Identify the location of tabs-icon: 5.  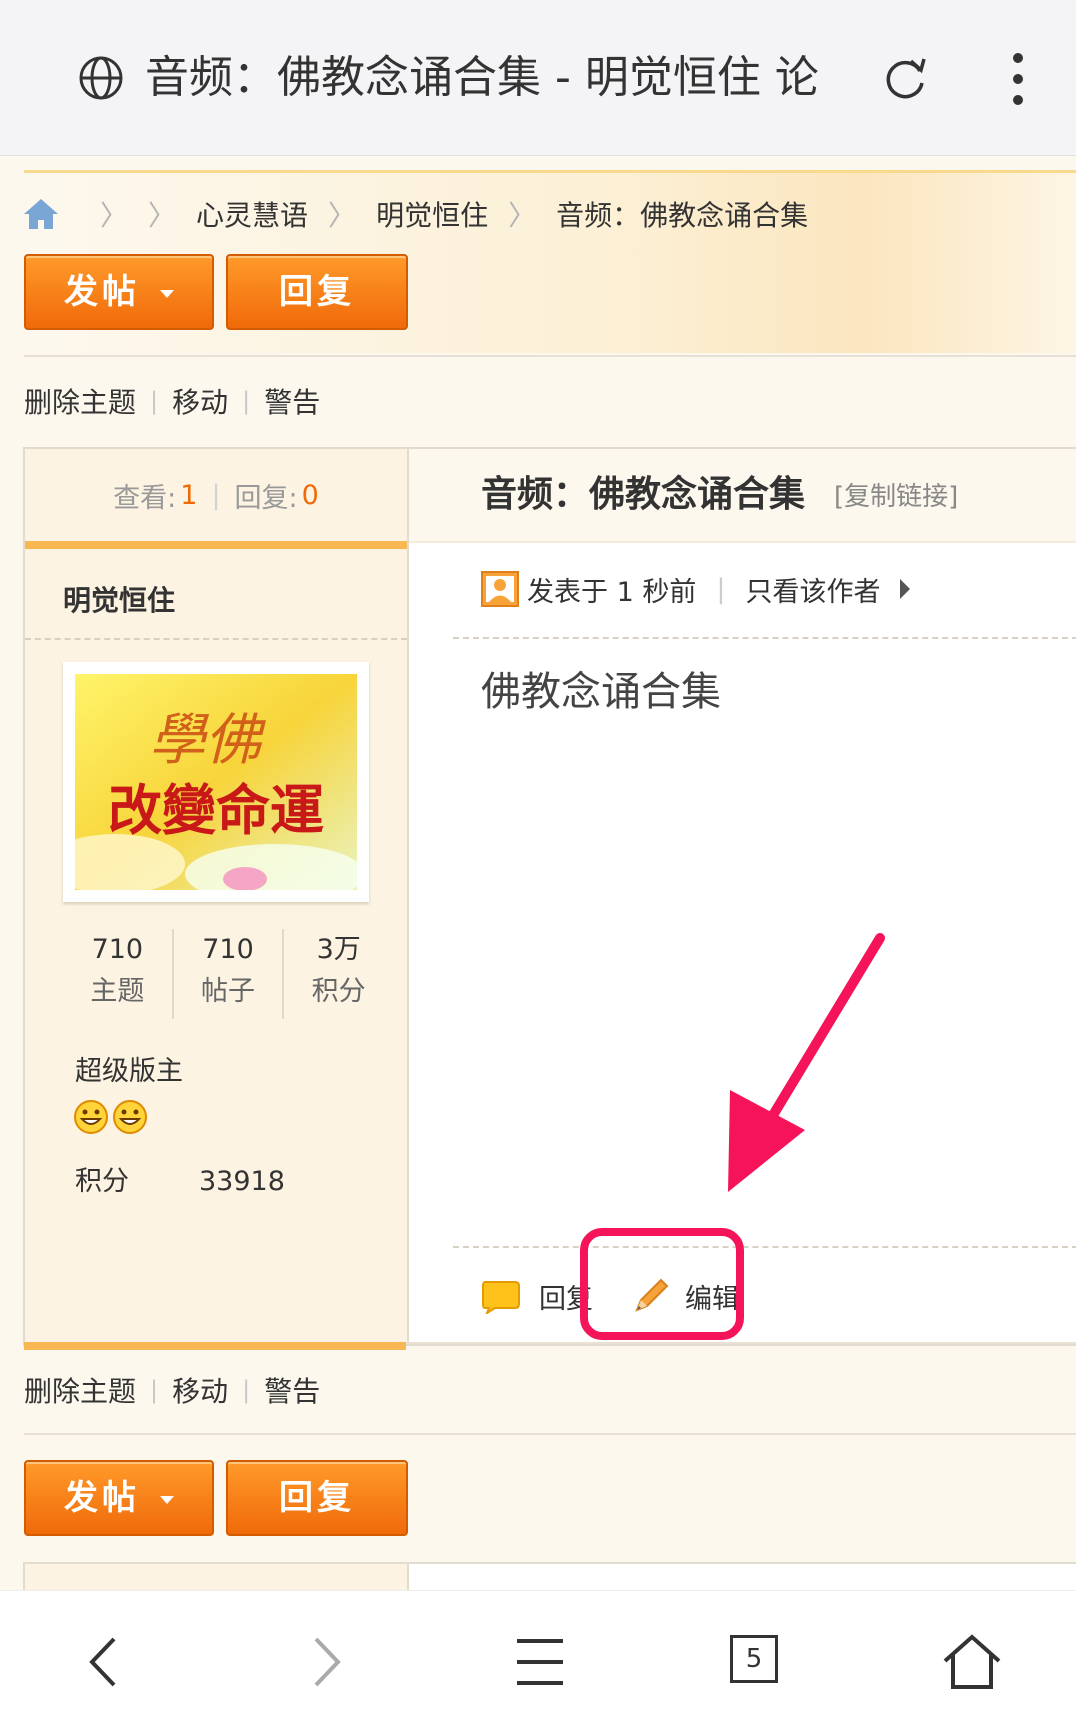
(754, 1659).